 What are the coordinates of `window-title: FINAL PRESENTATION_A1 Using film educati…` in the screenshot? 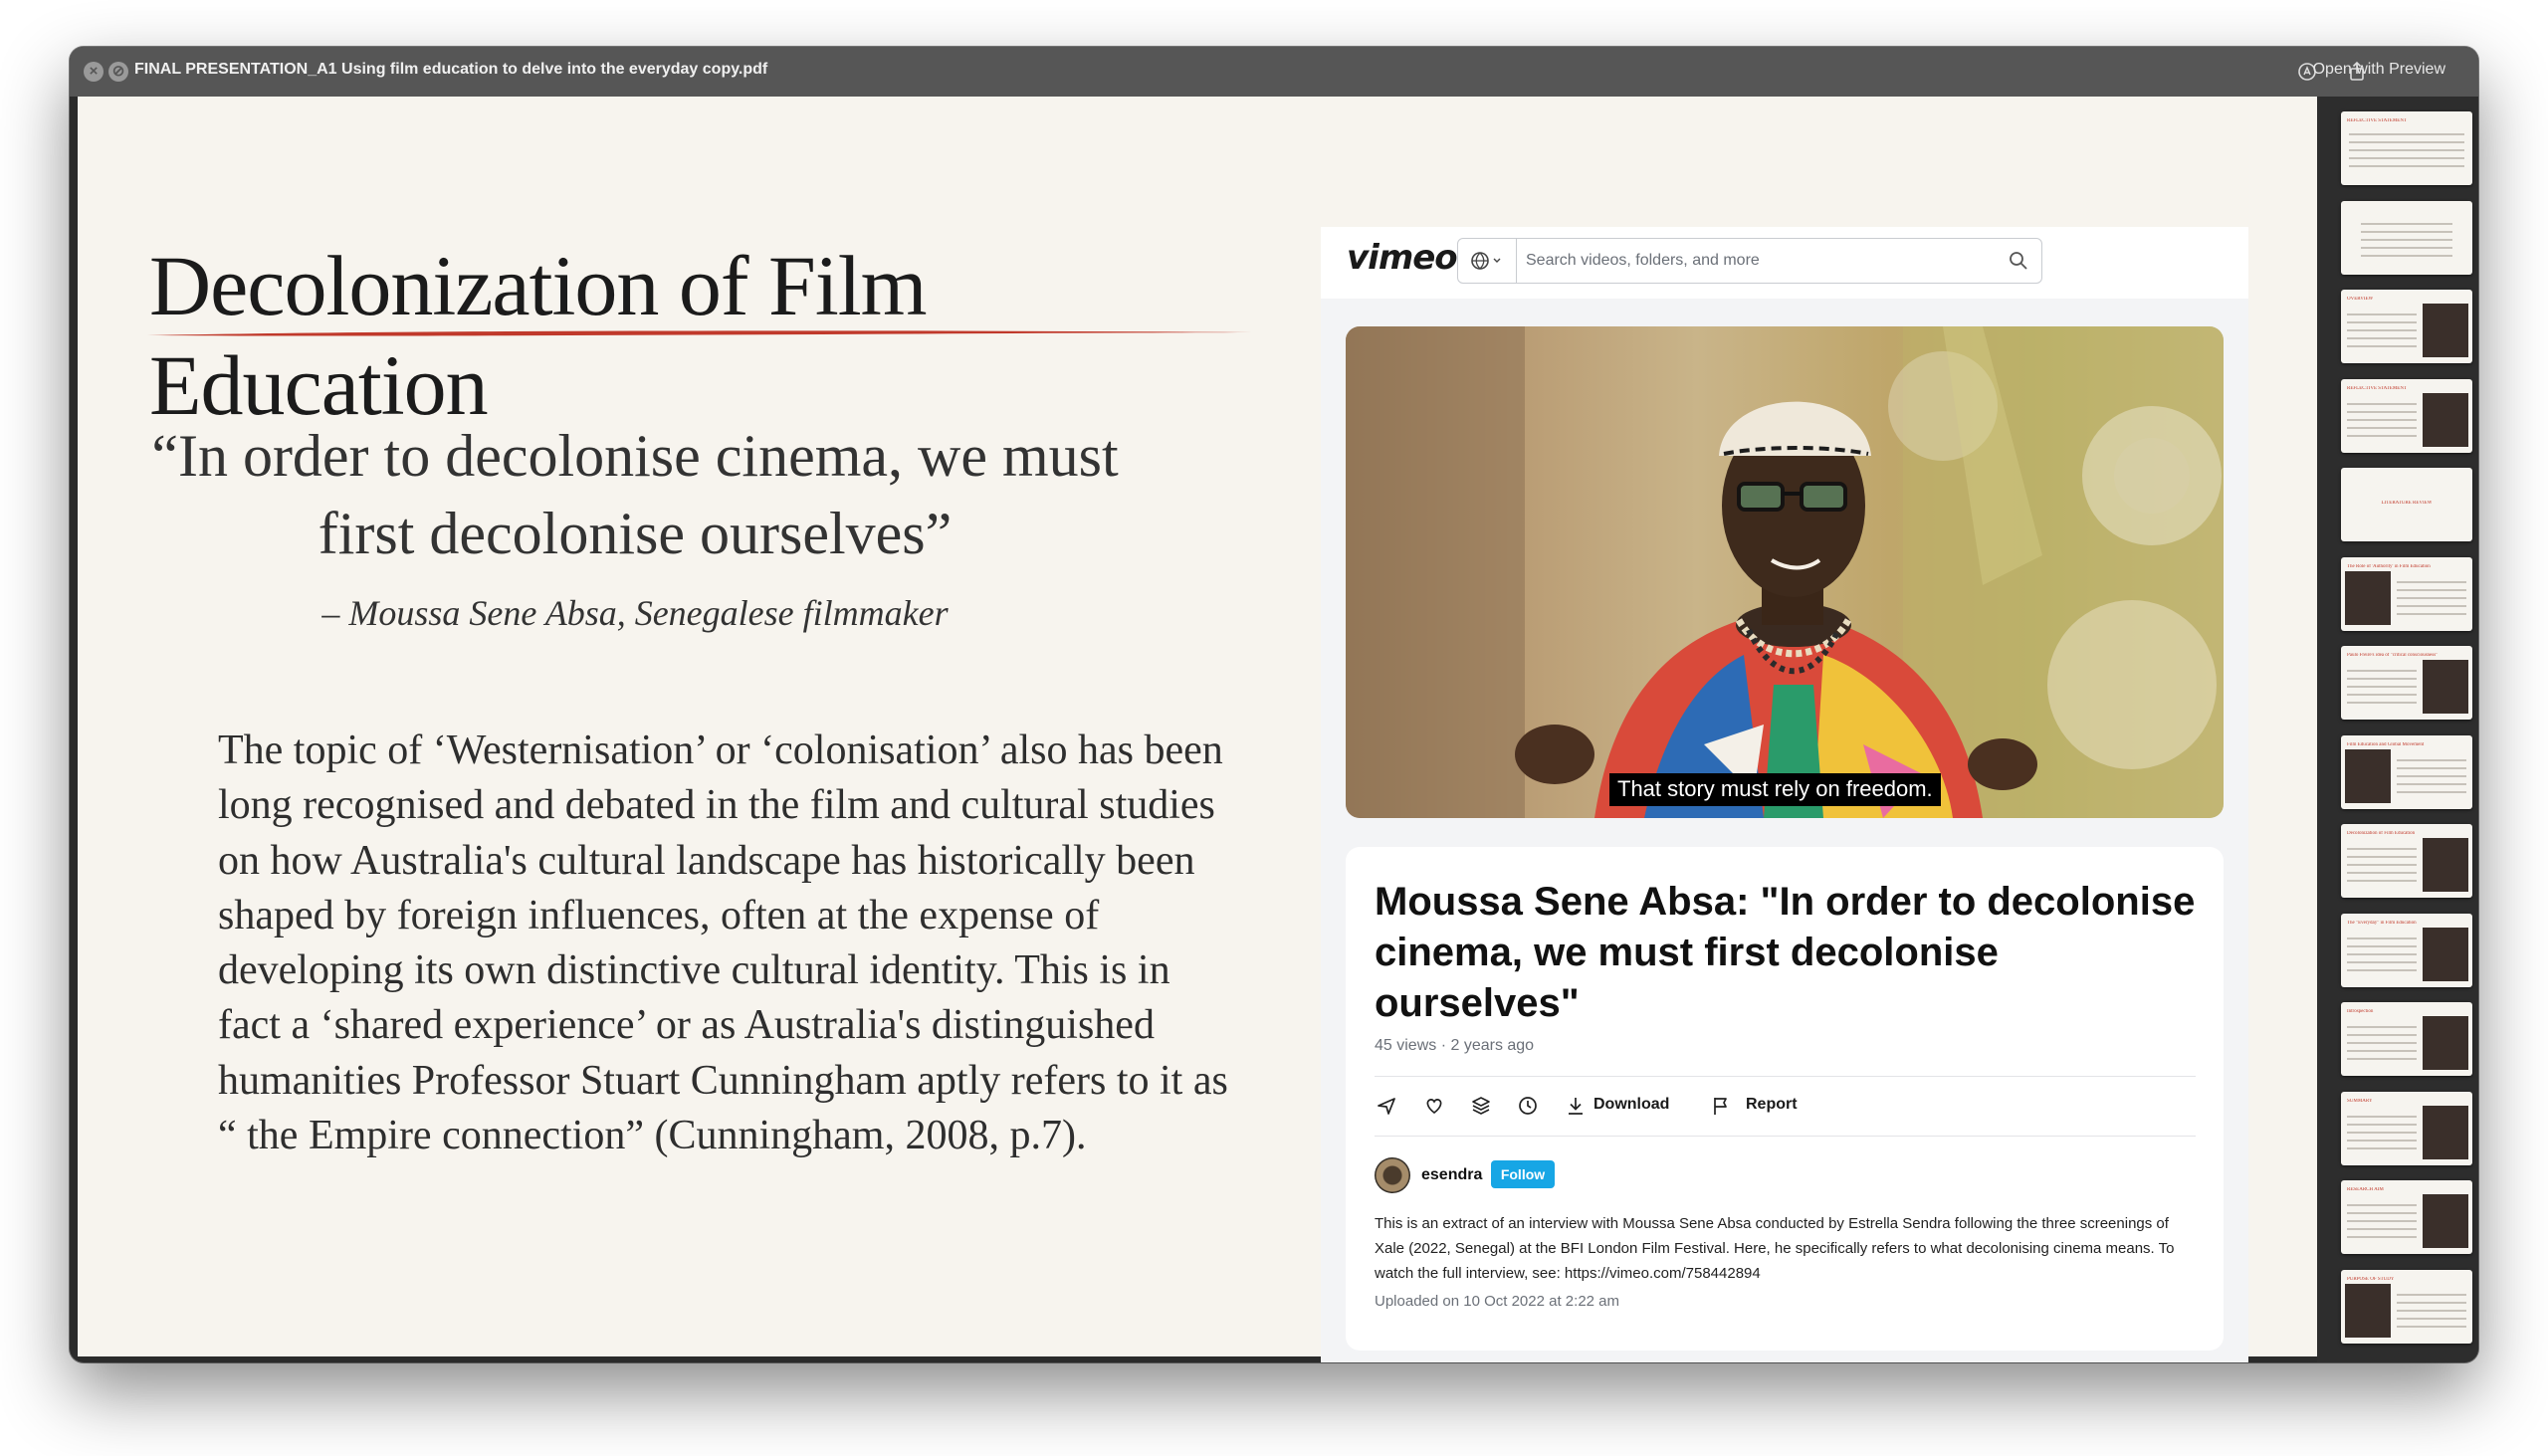 It's located at (451, 69).